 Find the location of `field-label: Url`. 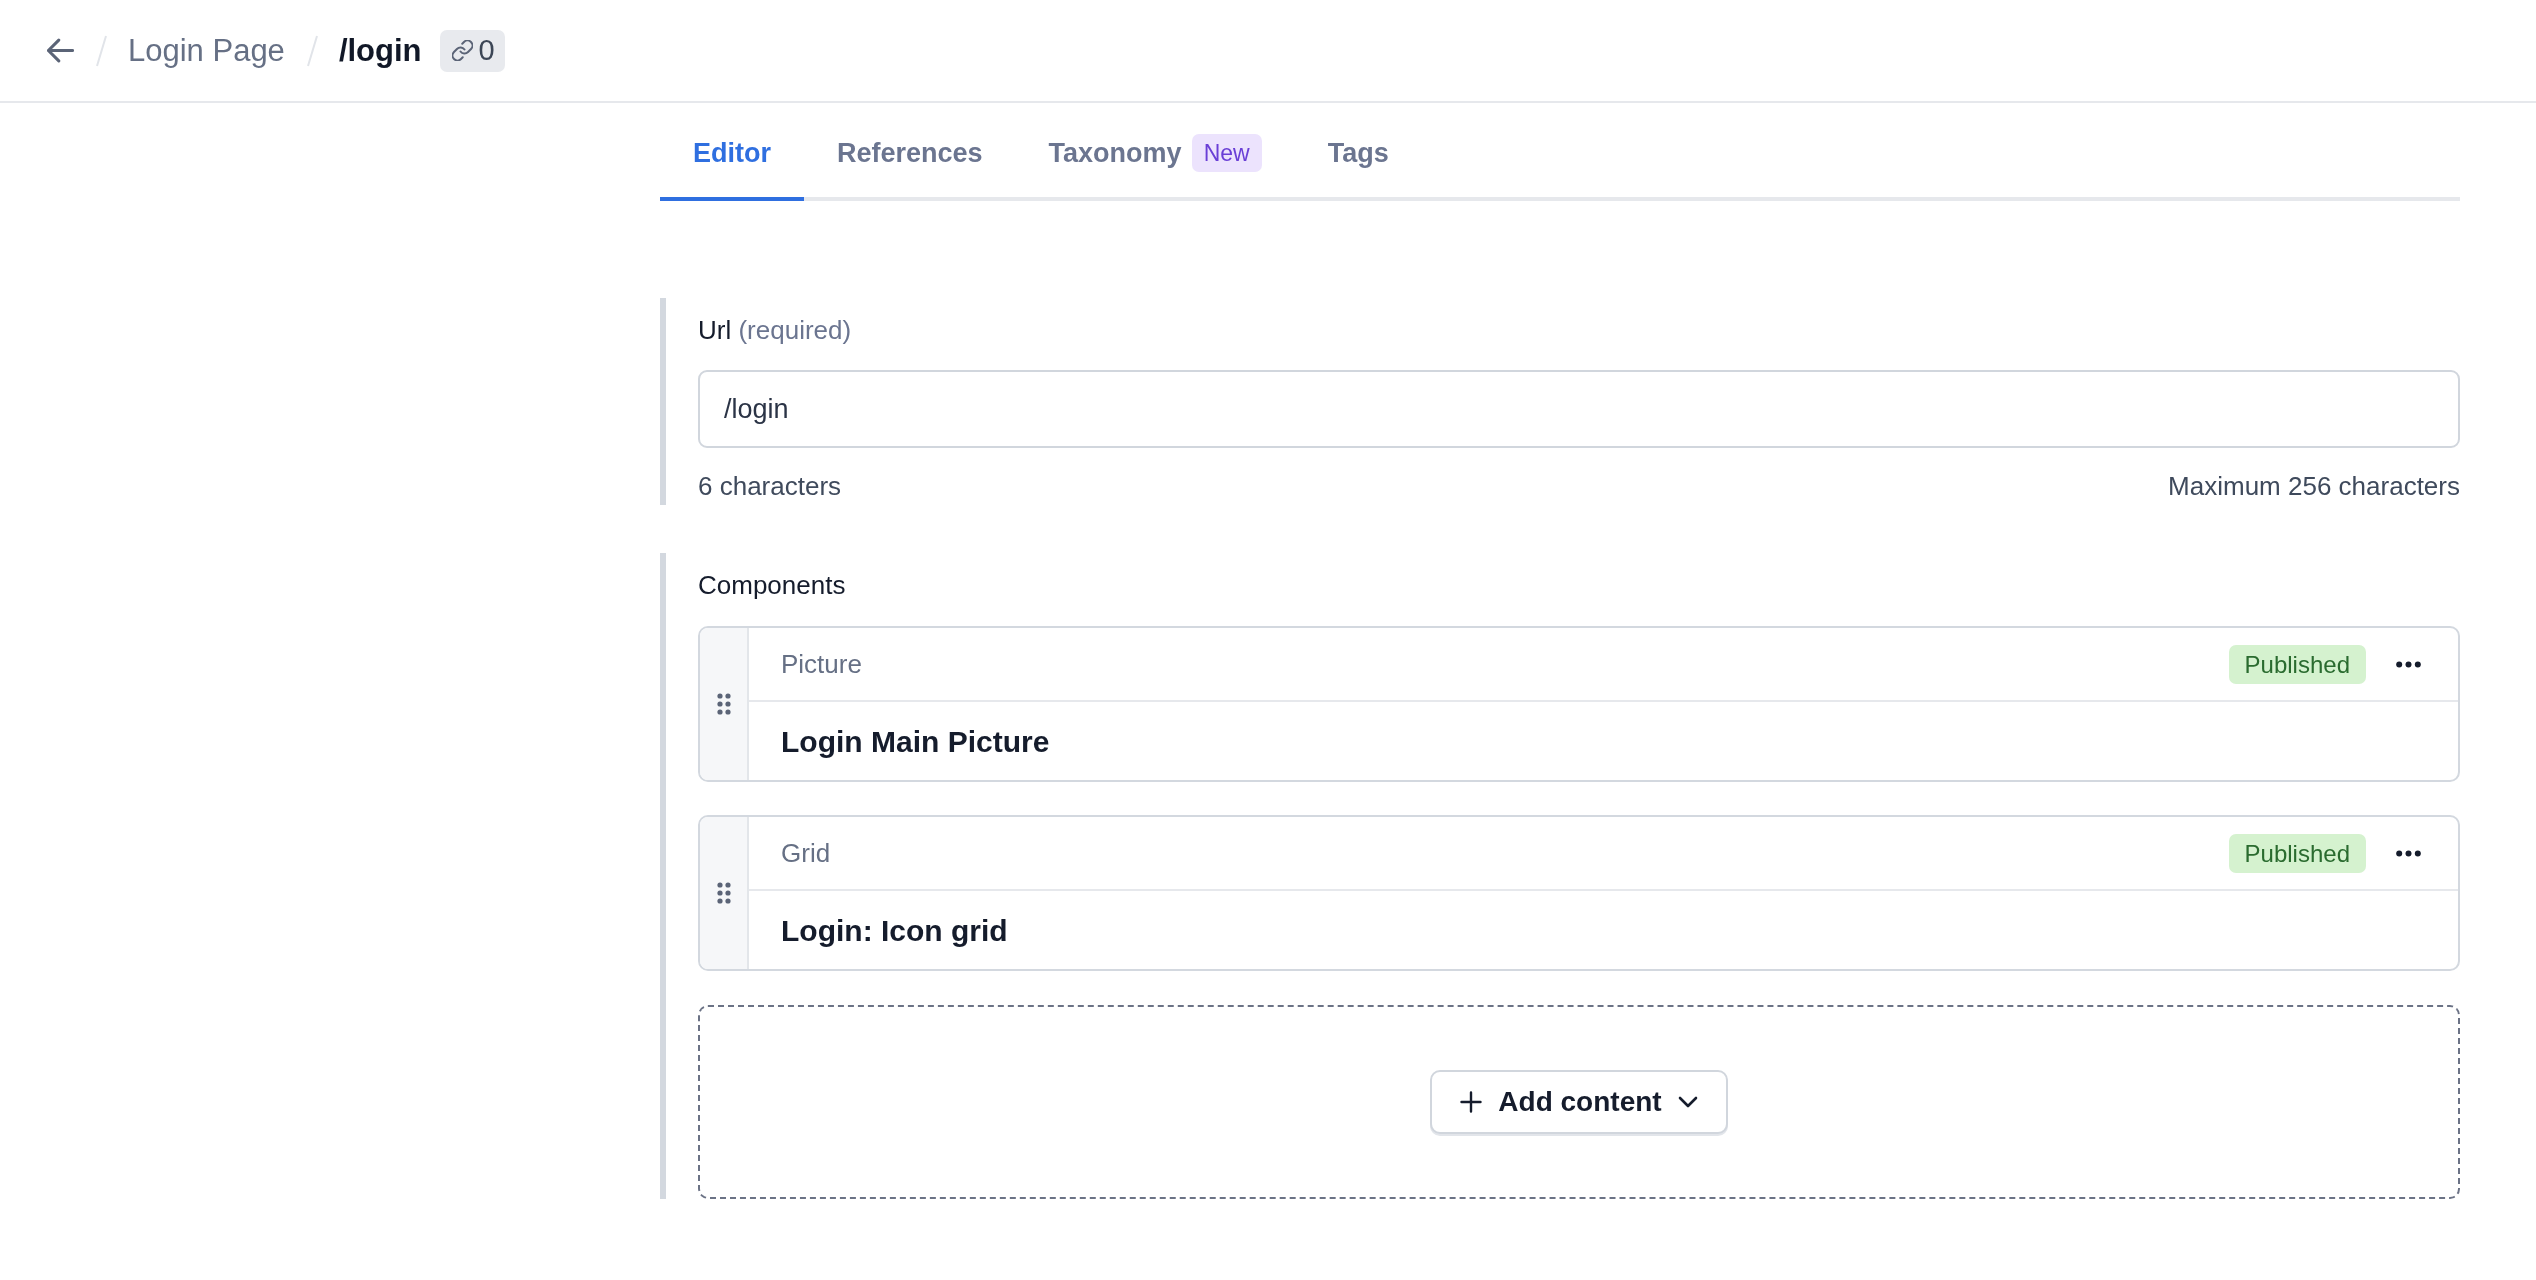

field-label: Url is located at coordinates (715, 330).